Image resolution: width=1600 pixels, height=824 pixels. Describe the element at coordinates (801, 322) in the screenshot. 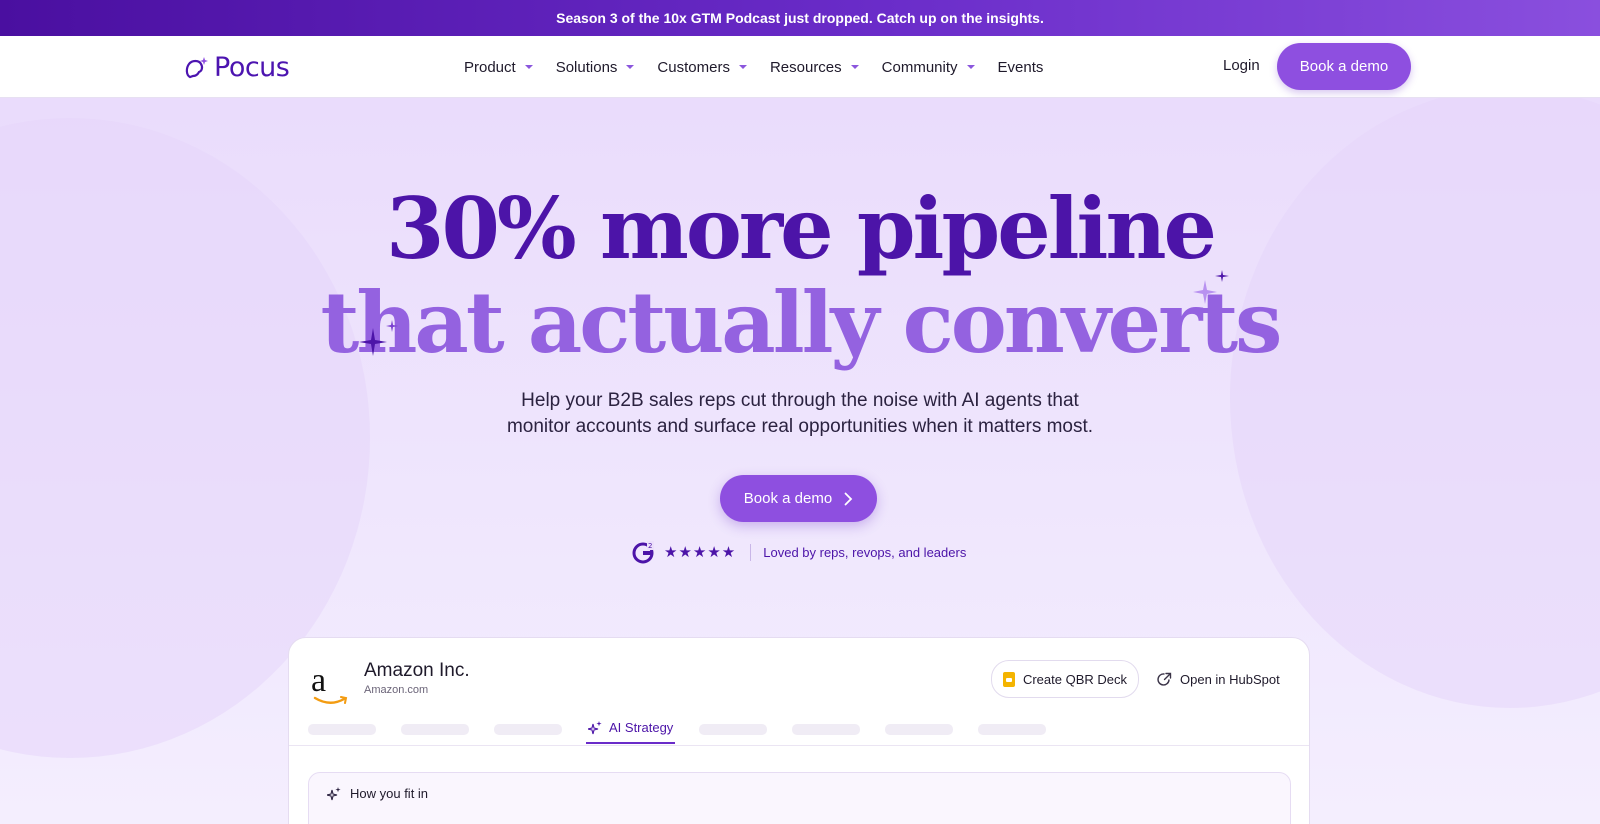

I see `headline-line-2: that actually converts` at that location.